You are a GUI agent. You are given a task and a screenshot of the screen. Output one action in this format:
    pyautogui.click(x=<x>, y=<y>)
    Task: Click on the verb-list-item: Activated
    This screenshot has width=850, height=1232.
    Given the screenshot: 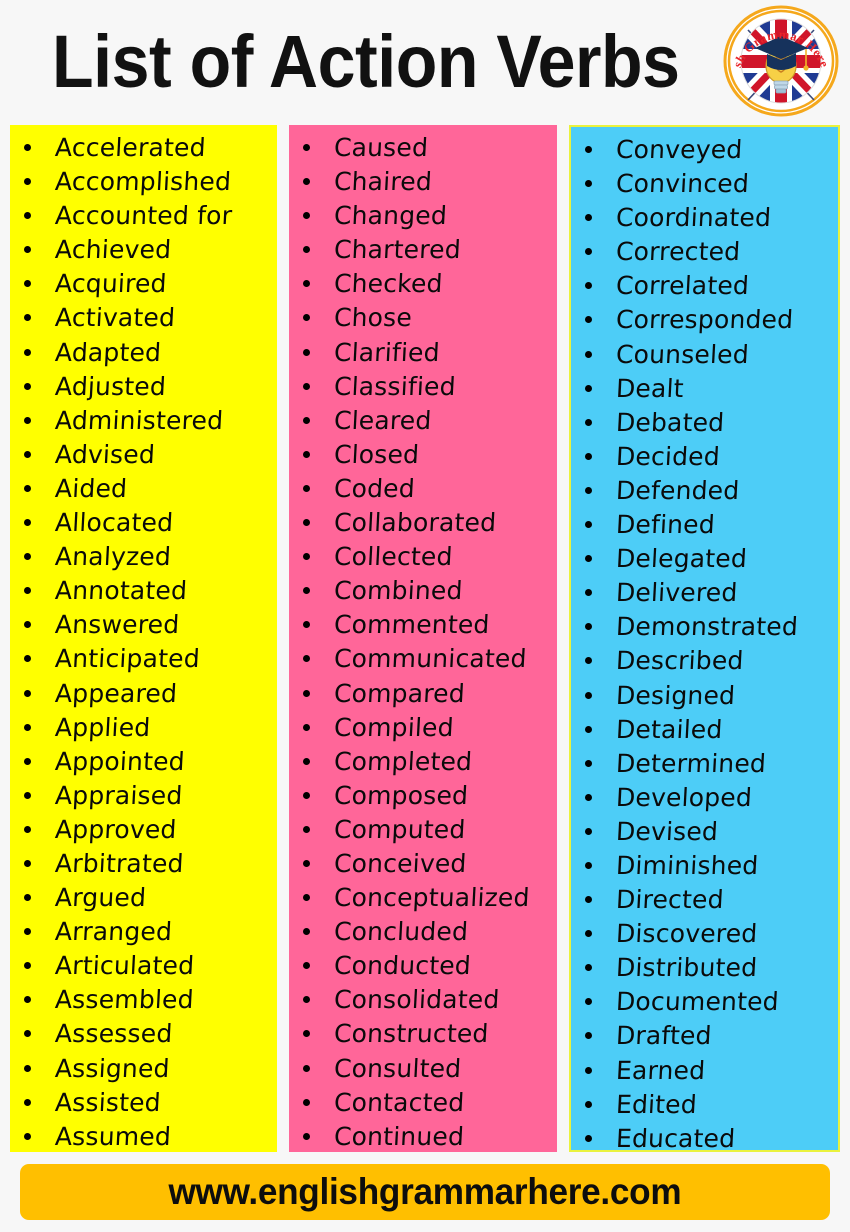 What is the action you would take?
    pyautogui.click(x=144, y=320)
    